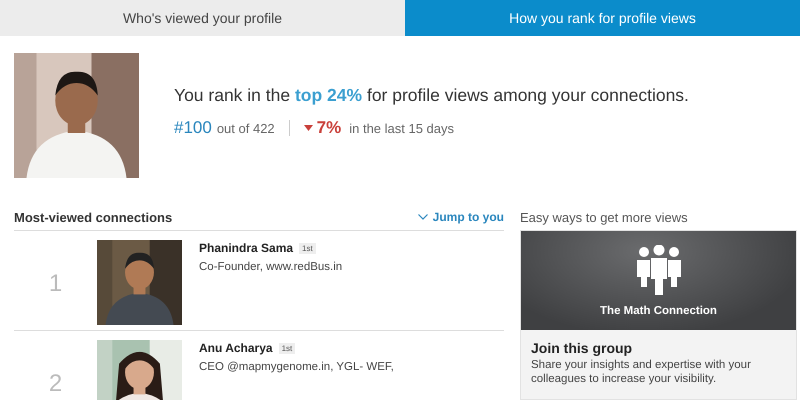 This screenshot has width=800, height=400. I want to click on change-period: in the last 15 days, so click(401, 128).